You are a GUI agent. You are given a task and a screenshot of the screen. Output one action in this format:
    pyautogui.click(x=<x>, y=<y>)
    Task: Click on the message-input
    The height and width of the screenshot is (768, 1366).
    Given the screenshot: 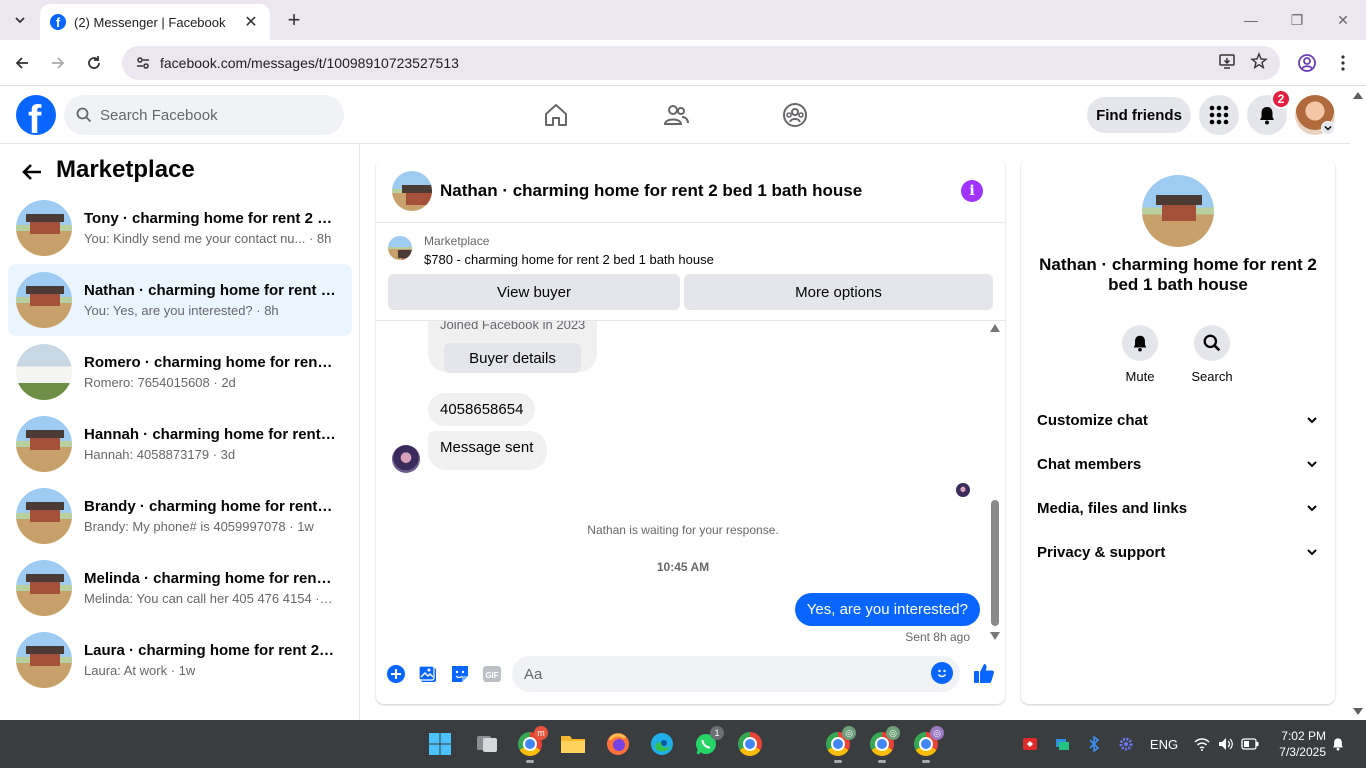 What is the action you would take?
    pyautogui.click(x=736, y=674)
    